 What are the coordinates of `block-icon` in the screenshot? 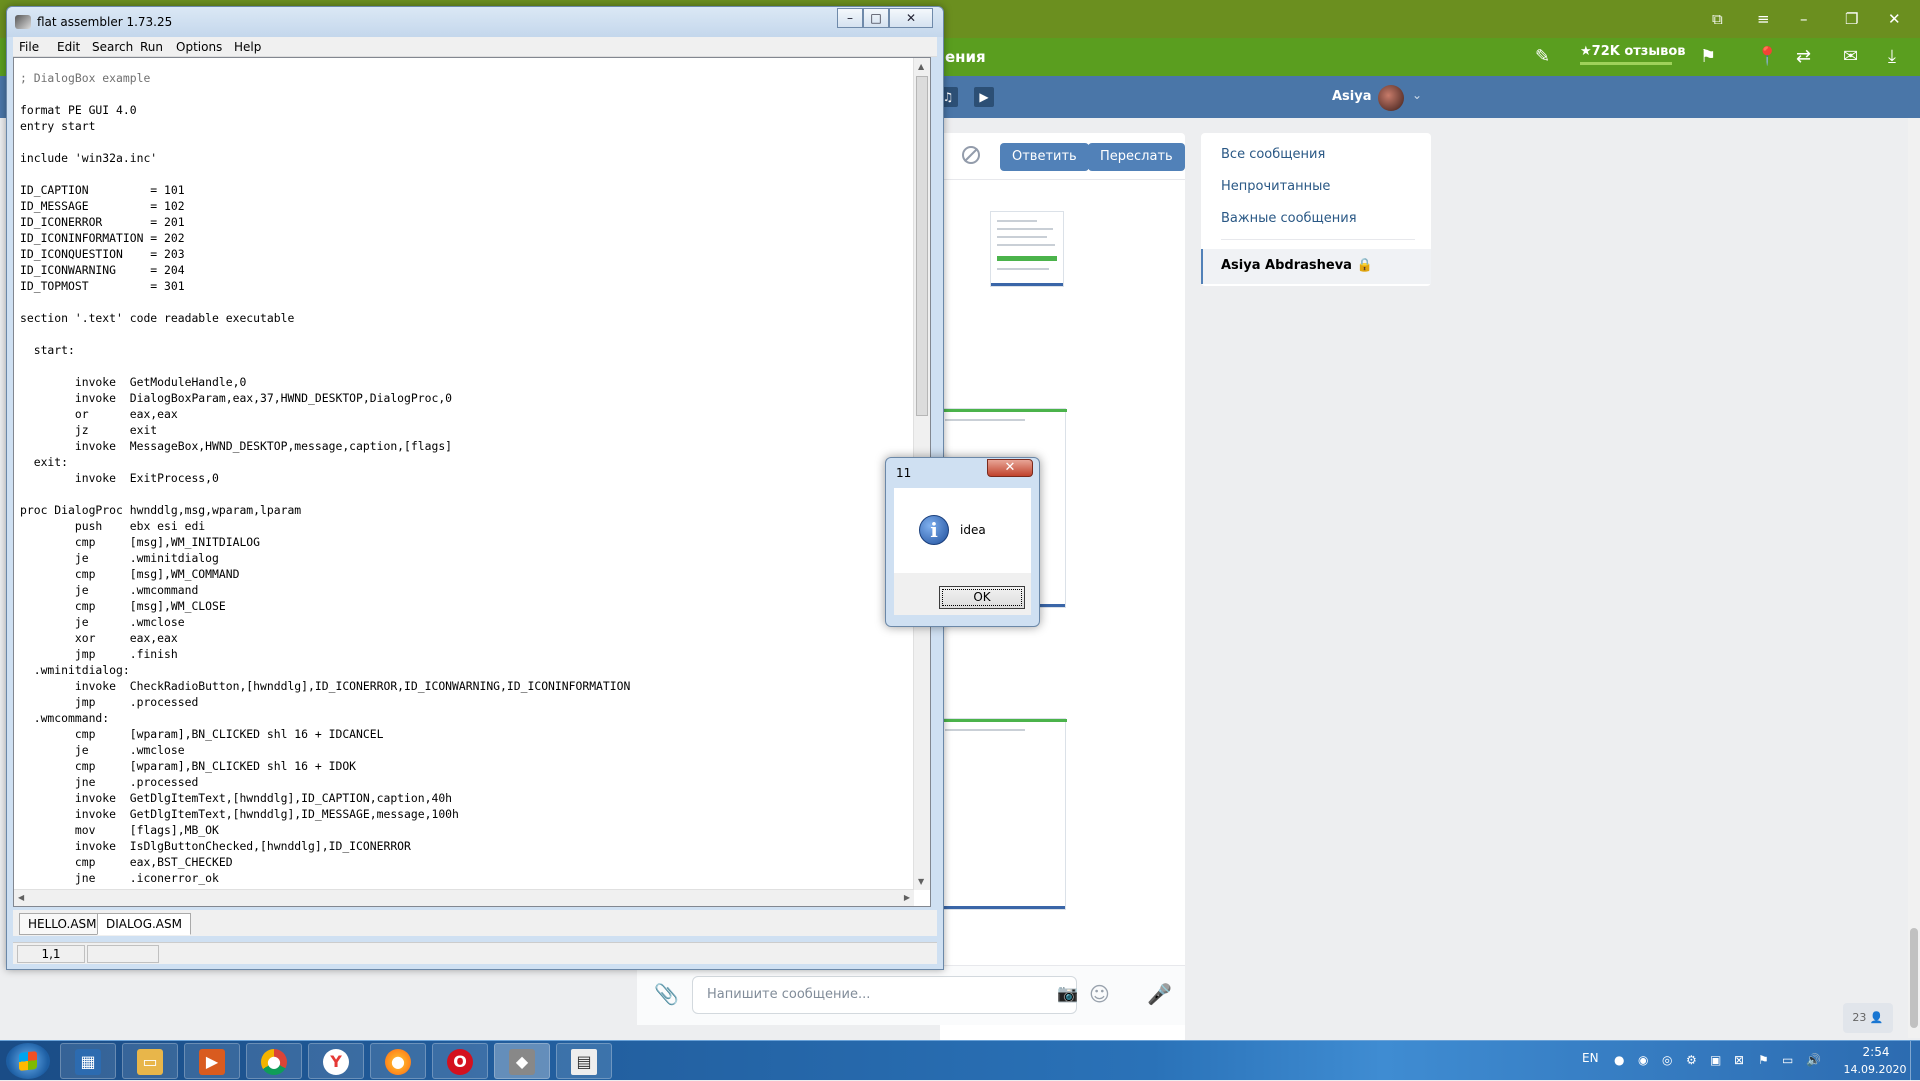 It's located at (971, 155).